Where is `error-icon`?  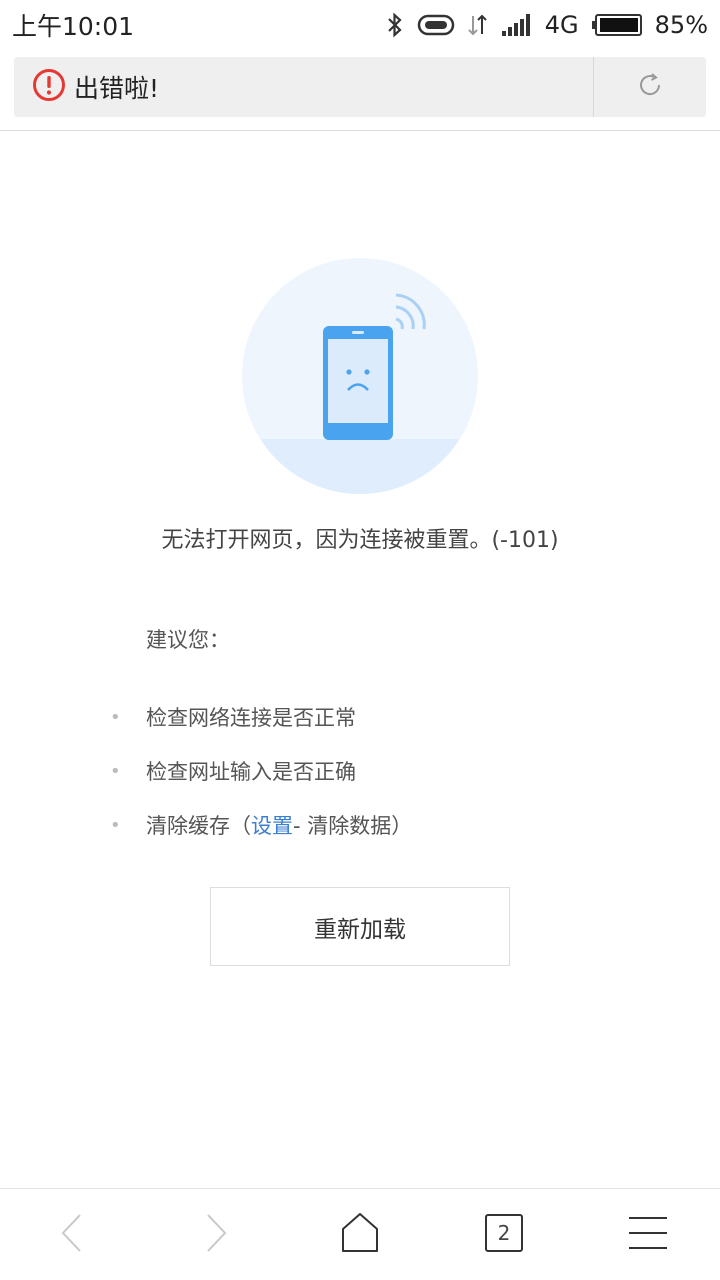 error-icon is located at coordinates (49, 87).